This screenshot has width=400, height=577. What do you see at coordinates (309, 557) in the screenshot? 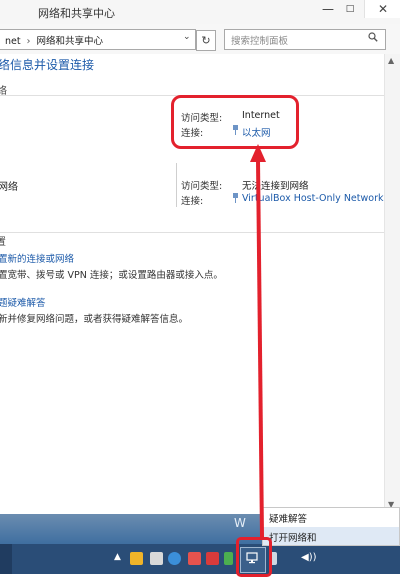
I see `volume-icon: ◀))` at bounding box center [309, 557].